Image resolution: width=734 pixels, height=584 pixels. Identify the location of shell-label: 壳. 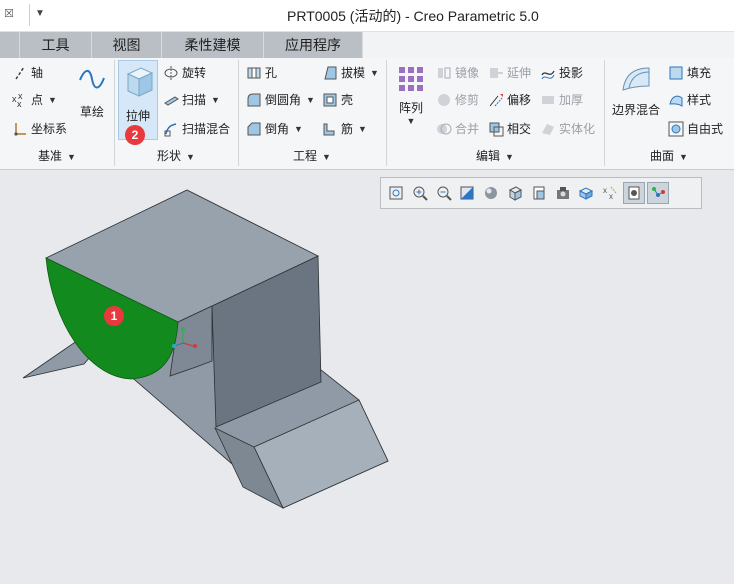
(347, 100).